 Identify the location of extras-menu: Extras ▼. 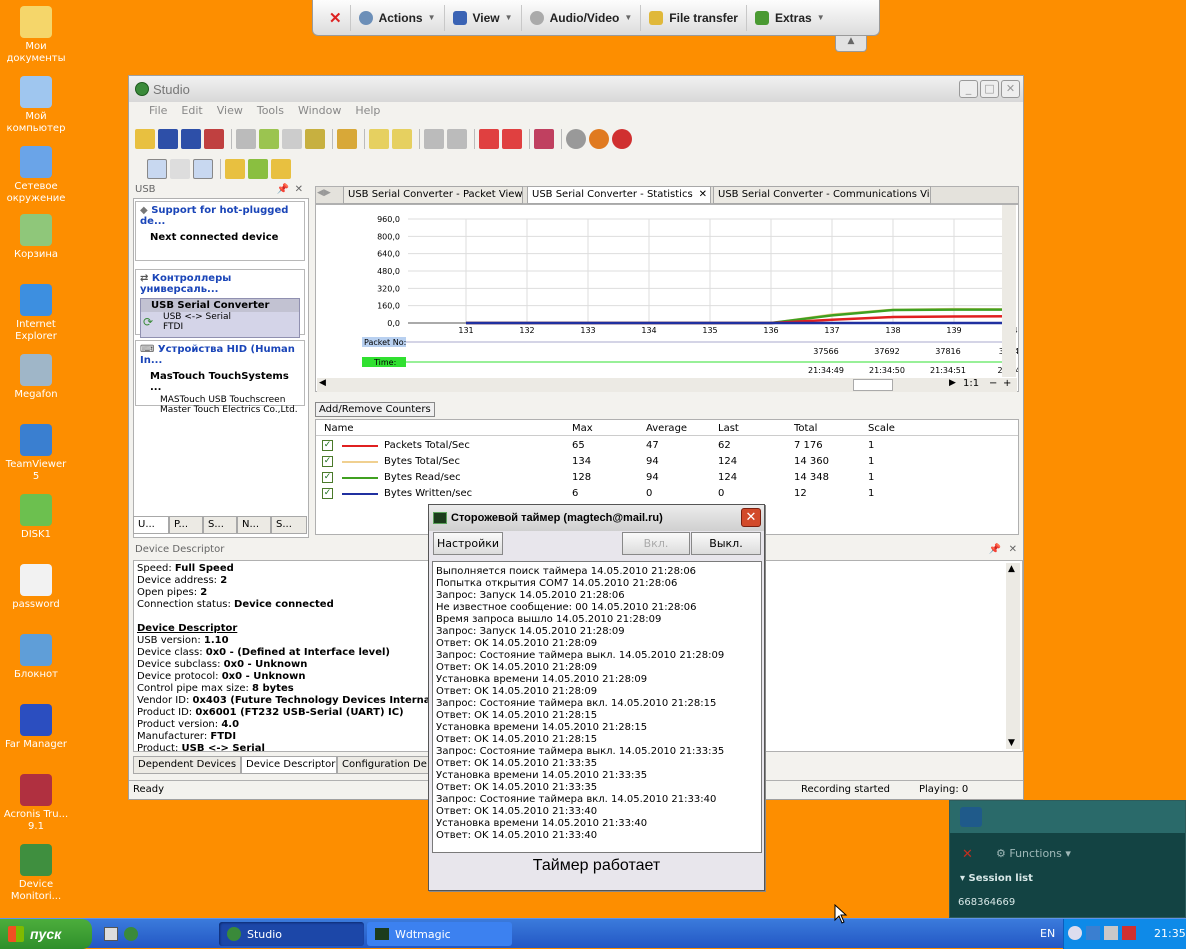
(790, 18).